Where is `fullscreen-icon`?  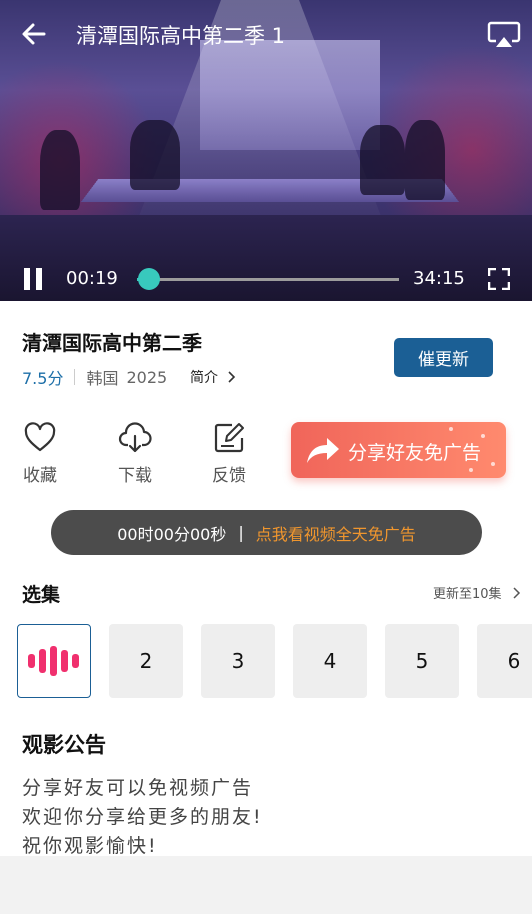 fullscreen-icon is located at coordinates (499, 279).